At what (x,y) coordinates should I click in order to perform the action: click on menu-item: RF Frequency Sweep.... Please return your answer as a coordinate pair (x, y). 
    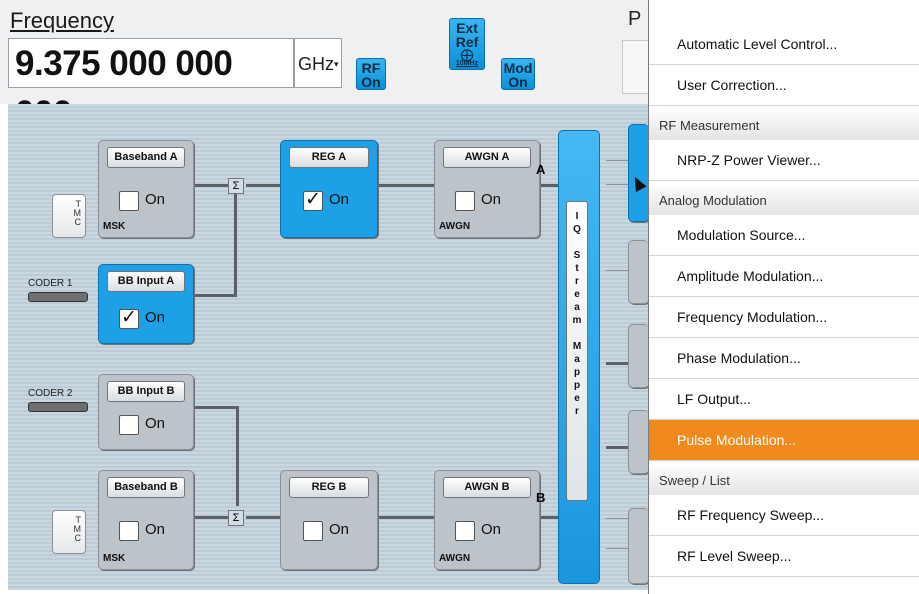
    Looking at the image, I should click on (784, 515).